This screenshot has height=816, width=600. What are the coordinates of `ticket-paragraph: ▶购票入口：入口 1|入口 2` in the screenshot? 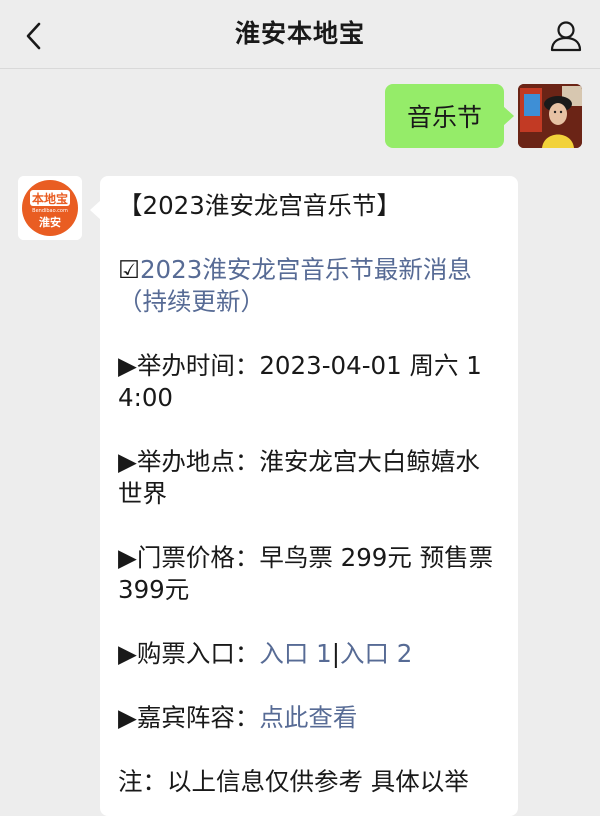 It's located at (309, 654).